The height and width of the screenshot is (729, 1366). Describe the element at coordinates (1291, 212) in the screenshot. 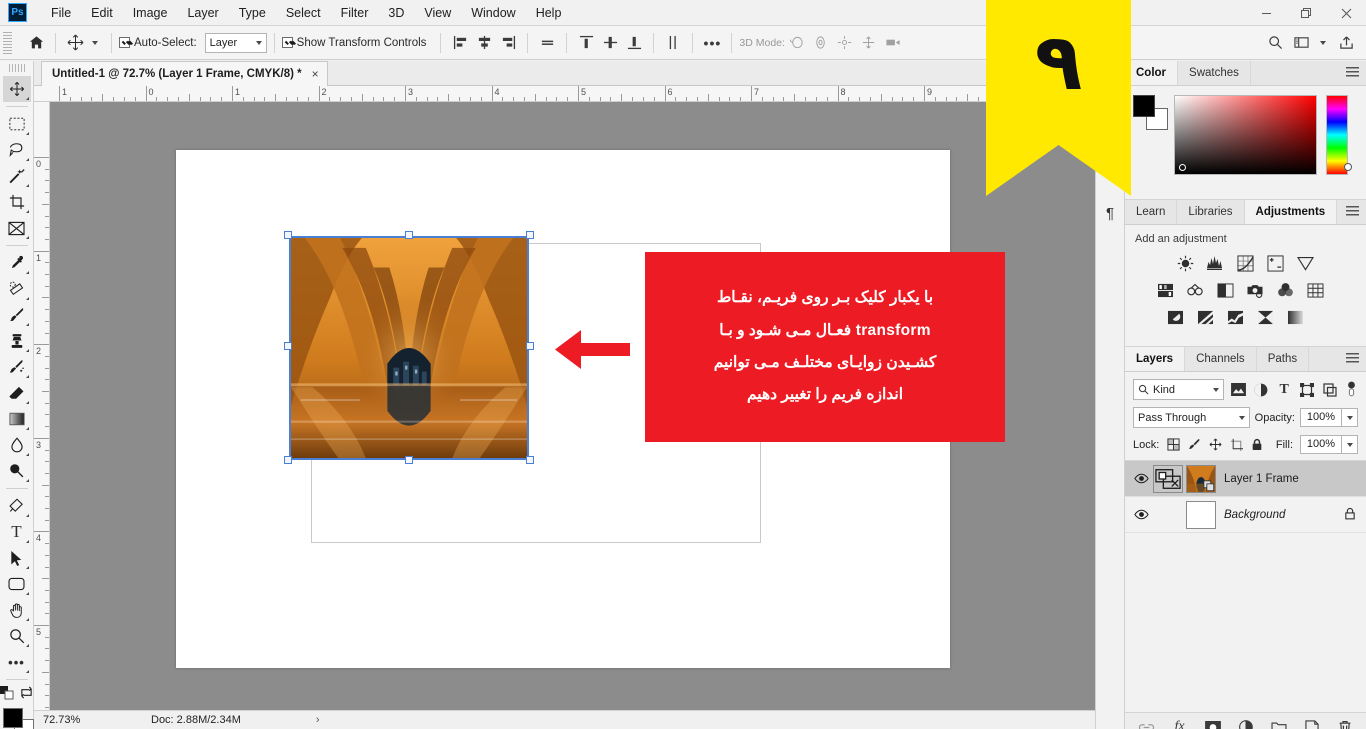

I see `tab-adjustments: Adjustments` at that location.